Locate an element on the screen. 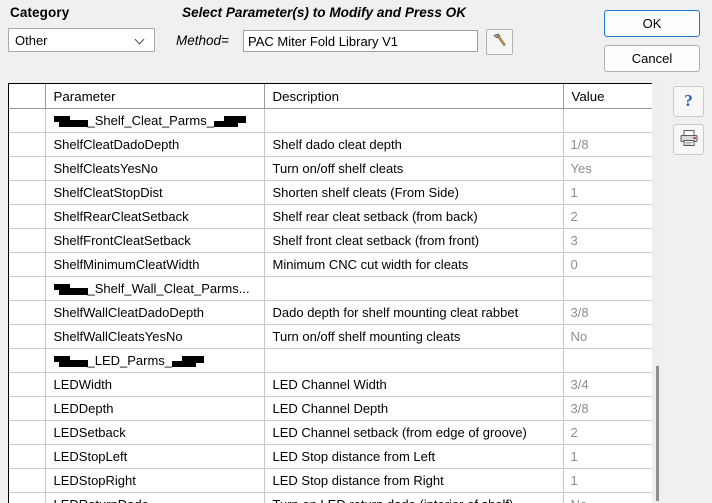 The height and width of the screenshot is (503, 712). parameter-description-cell: LED Channel Width is located at coordinates (414, 384).